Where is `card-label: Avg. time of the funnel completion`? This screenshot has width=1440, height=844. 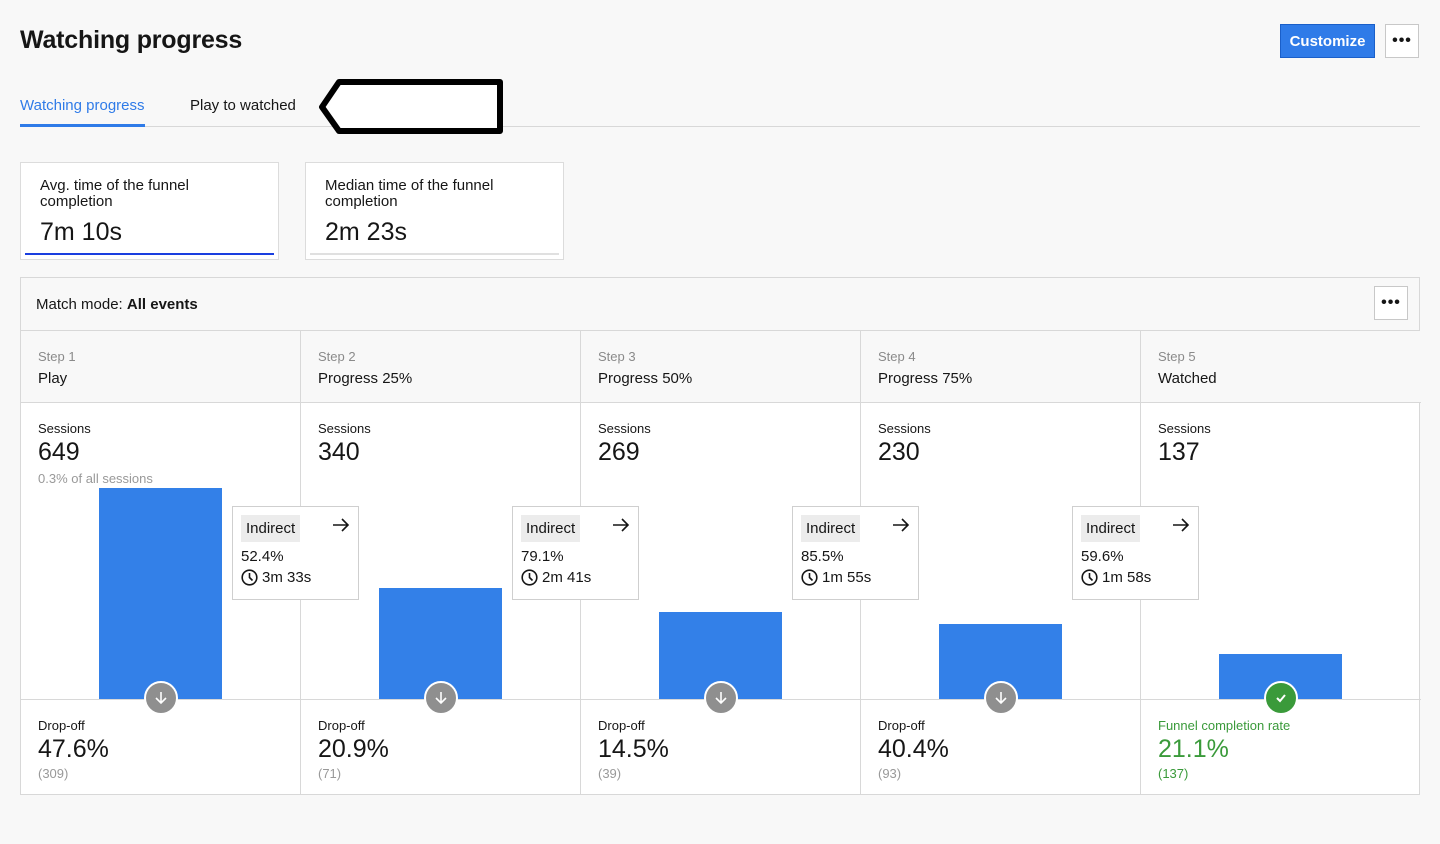 card-label: Avg. time of the funnel completion is located at coordinates (114, 193).